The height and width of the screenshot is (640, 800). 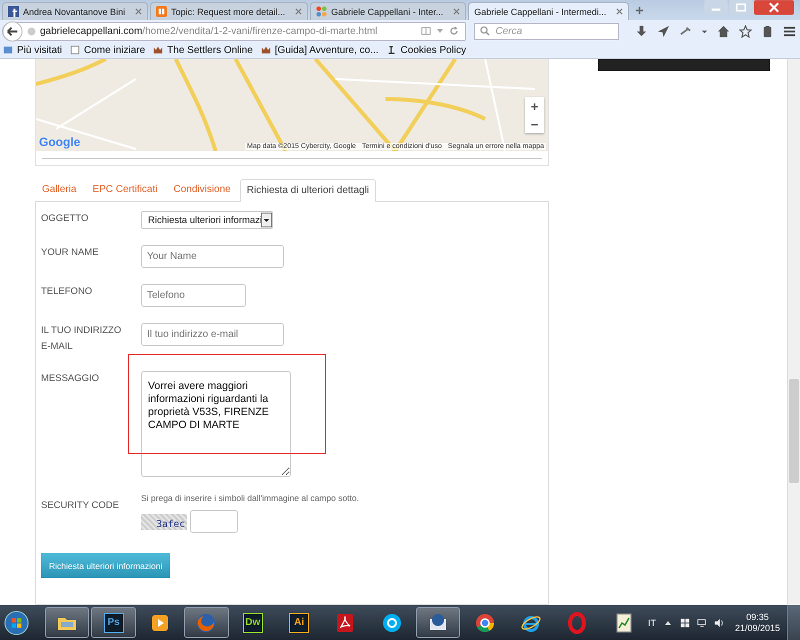 What do you see at coordinates (757, 617) in the screenshot?
I see `clock-time: 09:35` at bounding box center [757, 617].